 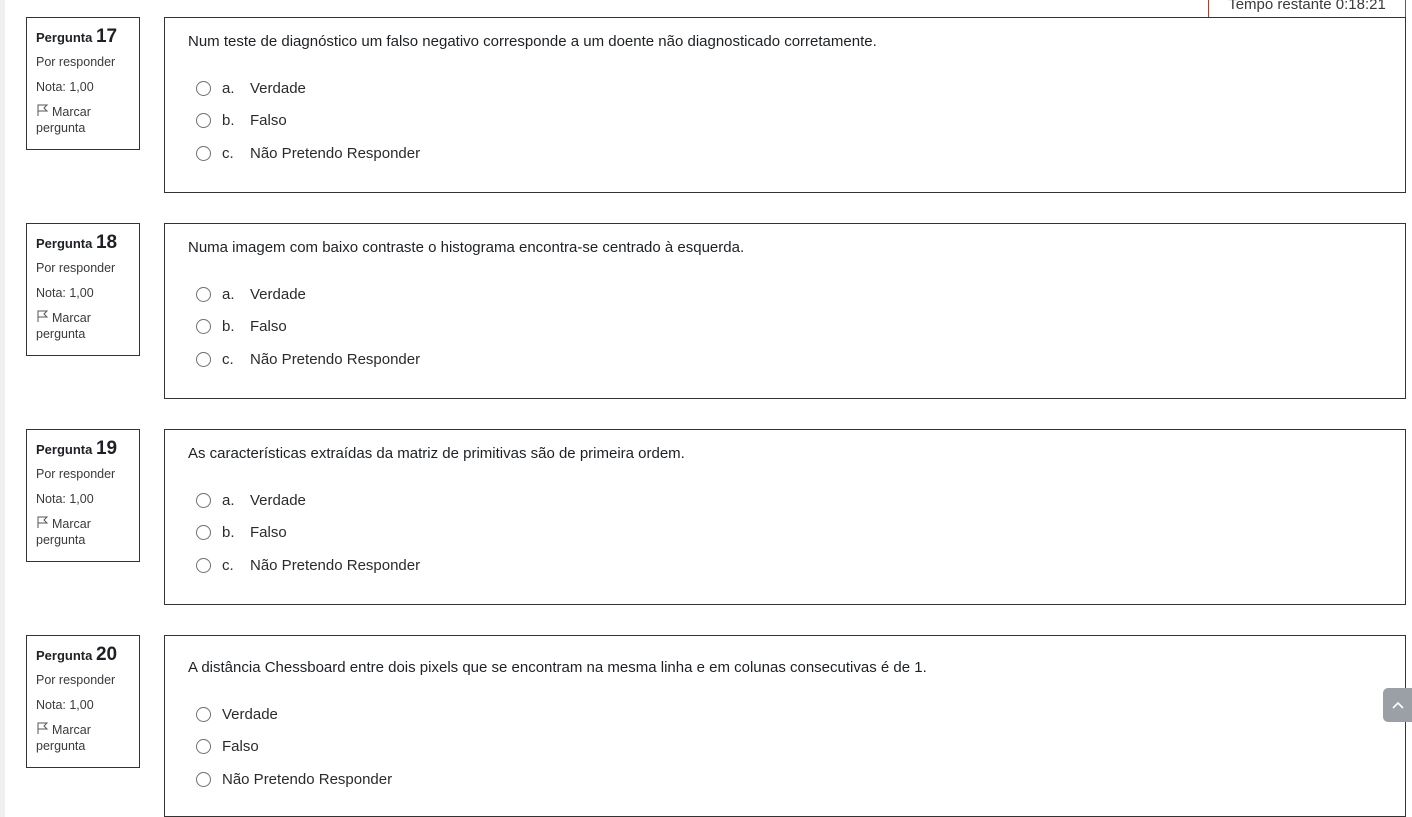 I want to click on question-number: 19, so click(x=106, y=448).